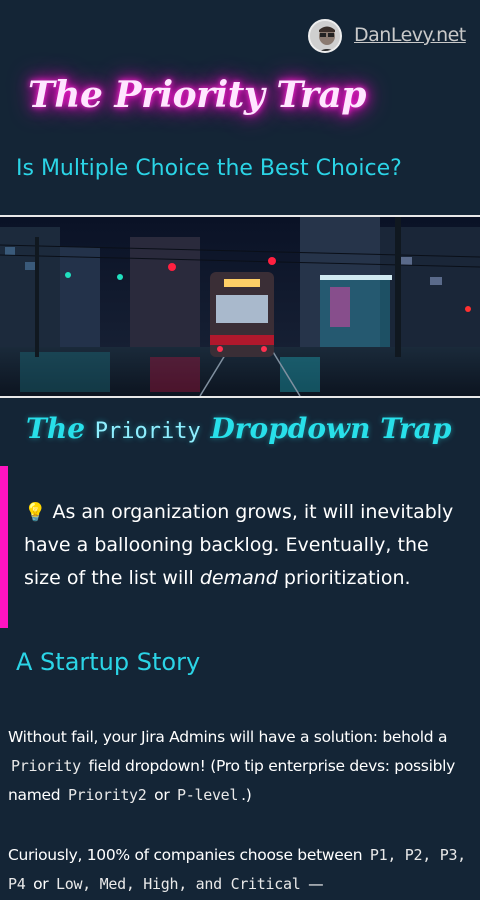 The image size is (480, 900). I want to click on story-p1-code-priority2: Priority2, so click(107, 795).